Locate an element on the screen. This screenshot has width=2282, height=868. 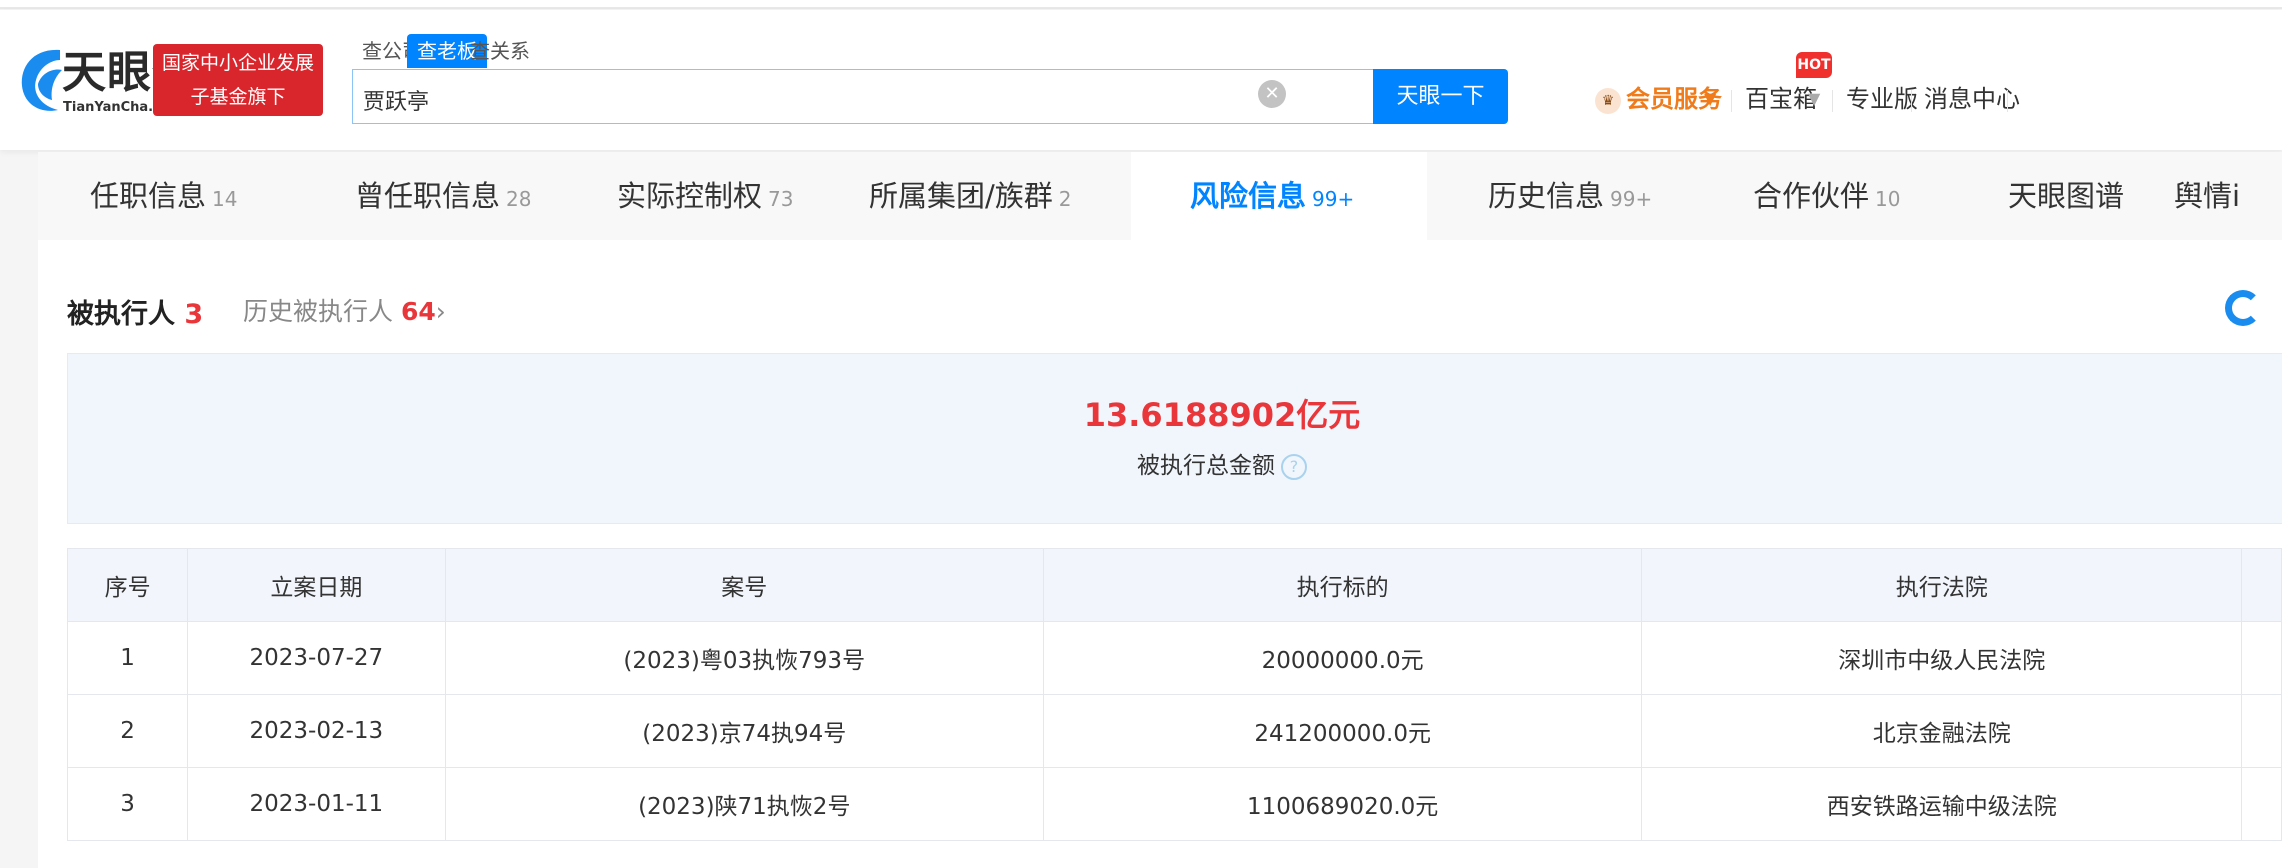
toolbox-menu: 百宝箱 is located at coordinates (1781, 99).